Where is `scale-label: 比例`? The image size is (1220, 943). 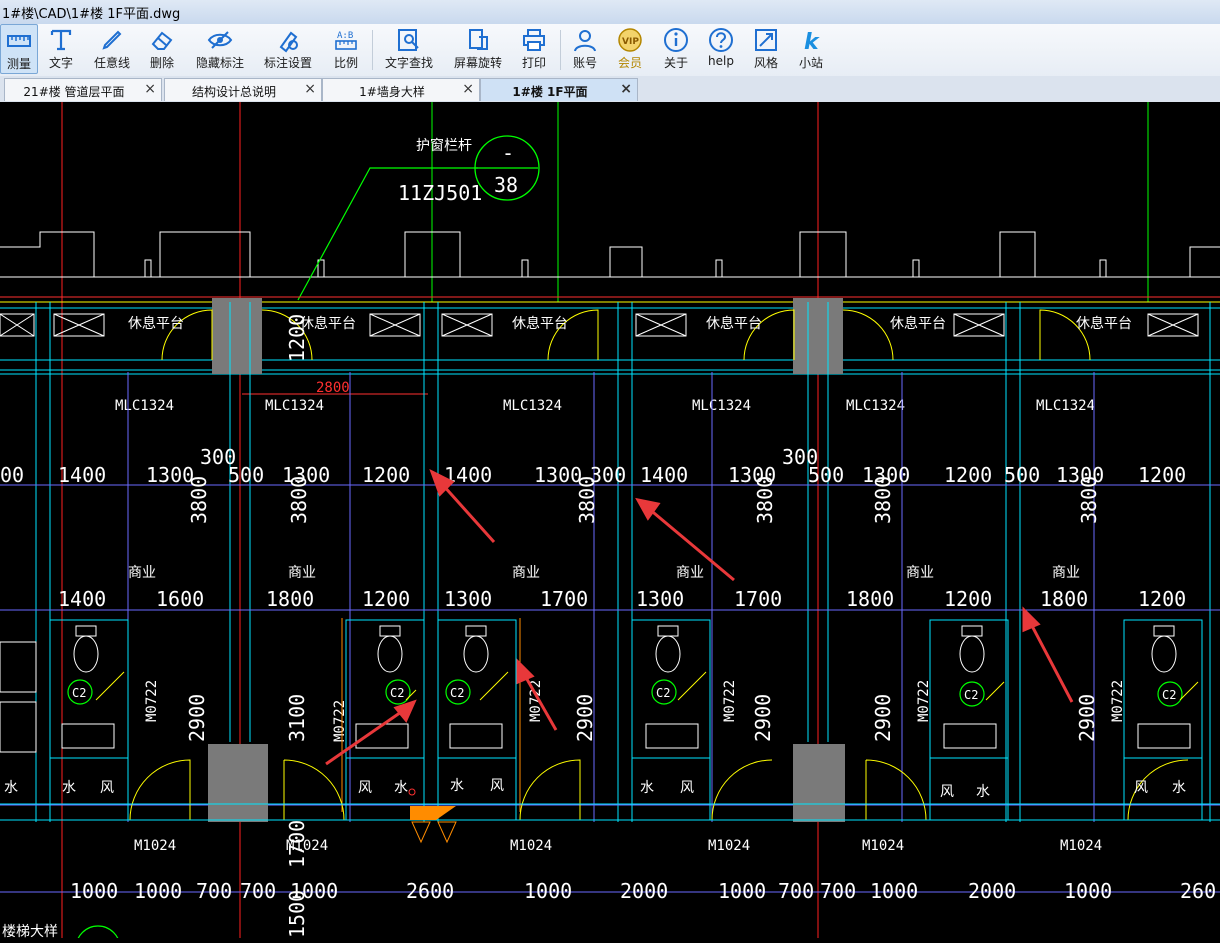 scale-label: 比例 is located at coordinates (345, 63).